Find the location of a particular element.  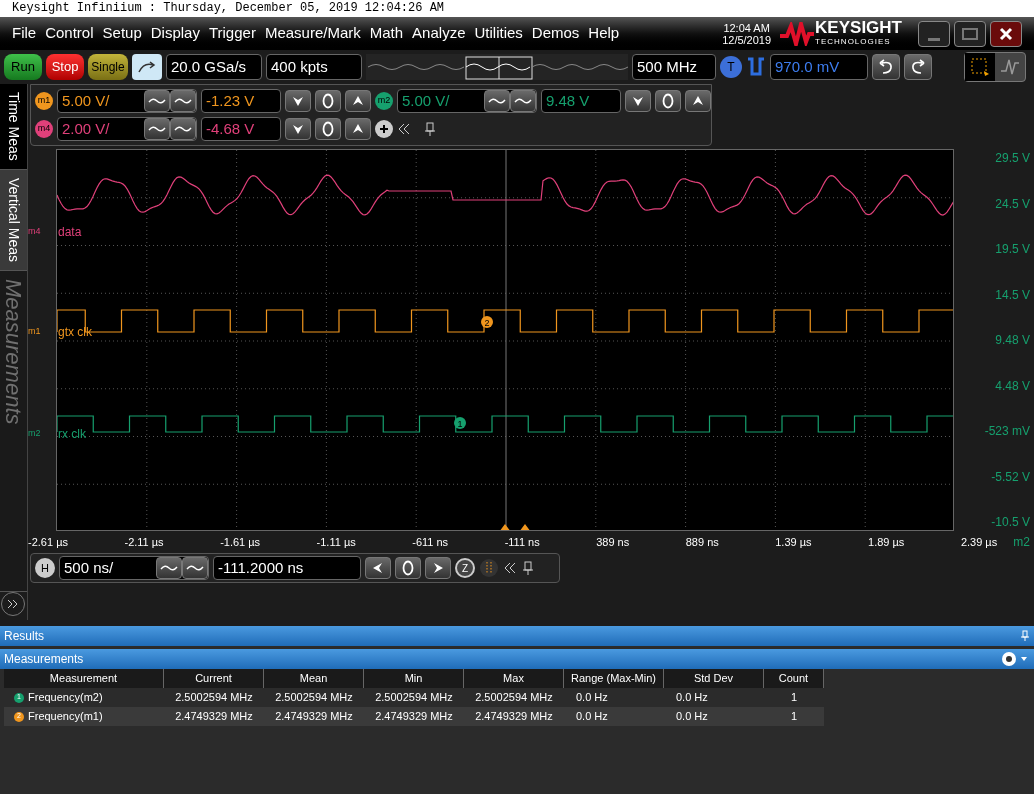

table-cell-text: 1 is located at coordinates (794, 717).